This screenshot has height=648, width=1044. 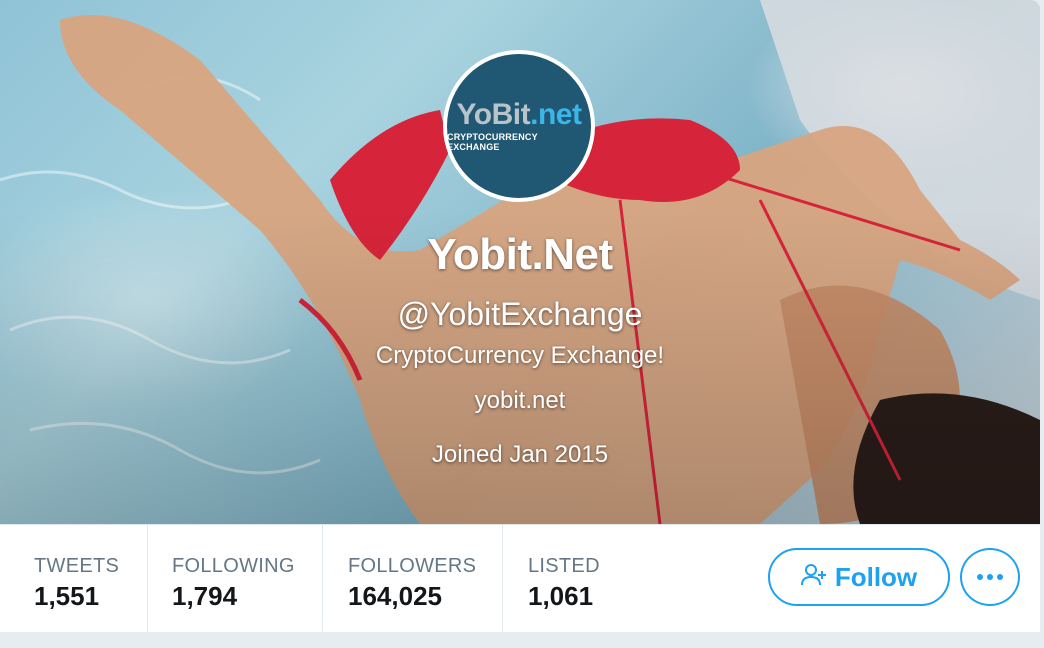 What do you see at coordinates (234, 578) in the screenshot?
I see `stat-following: FOLLOWING 1,794` at bounding box center [234, 578].